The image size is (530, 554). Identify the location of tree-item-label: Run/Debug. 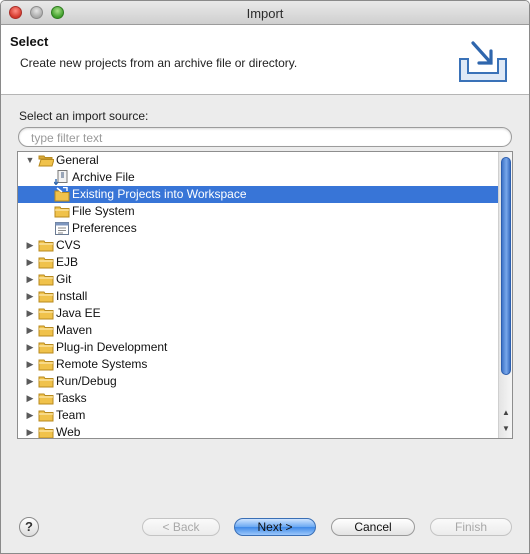
(86, 381).